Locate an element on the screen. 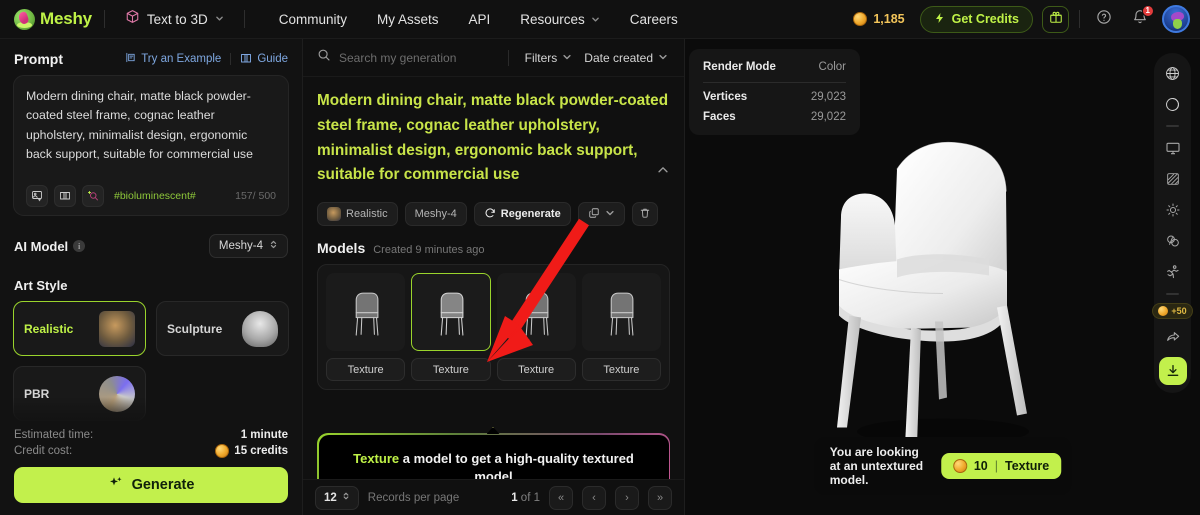 This screenshot has height=515, width=1200. art-style-card-pbr: PBR is located at coordinates (79, 393).